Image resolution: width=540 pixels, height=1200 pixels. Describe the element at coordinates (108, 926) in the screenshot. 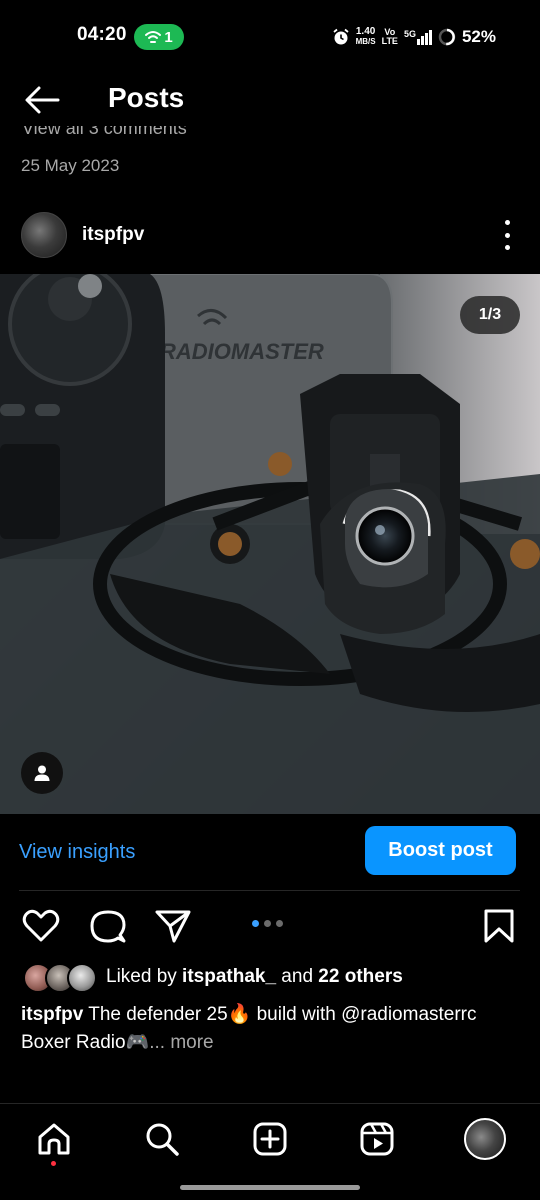

I see `comment-icon` at that location.